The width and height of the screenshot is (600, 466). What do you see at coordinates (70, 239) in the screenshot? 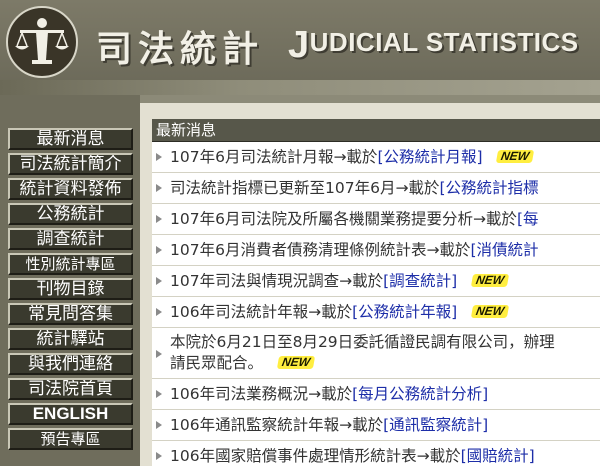
I see `nav-survey-stats: 調查統計` at bounding box center [70, 239].